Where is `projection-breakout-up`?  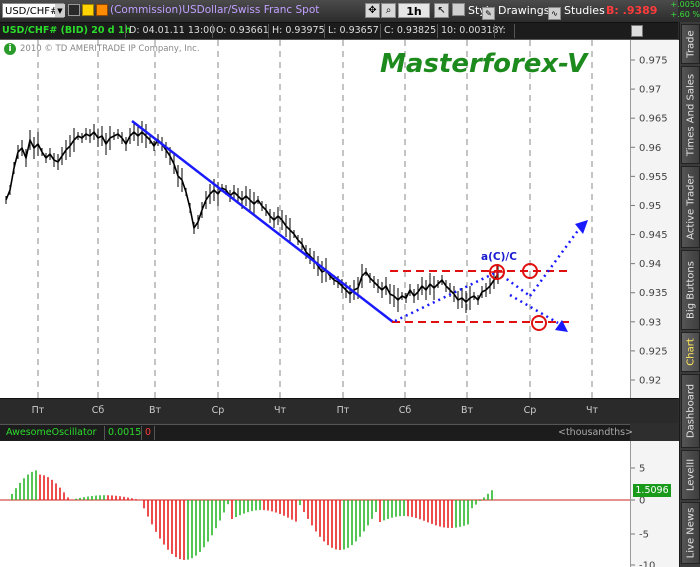
projection-breakout-up is located at coordinates (556, 260).